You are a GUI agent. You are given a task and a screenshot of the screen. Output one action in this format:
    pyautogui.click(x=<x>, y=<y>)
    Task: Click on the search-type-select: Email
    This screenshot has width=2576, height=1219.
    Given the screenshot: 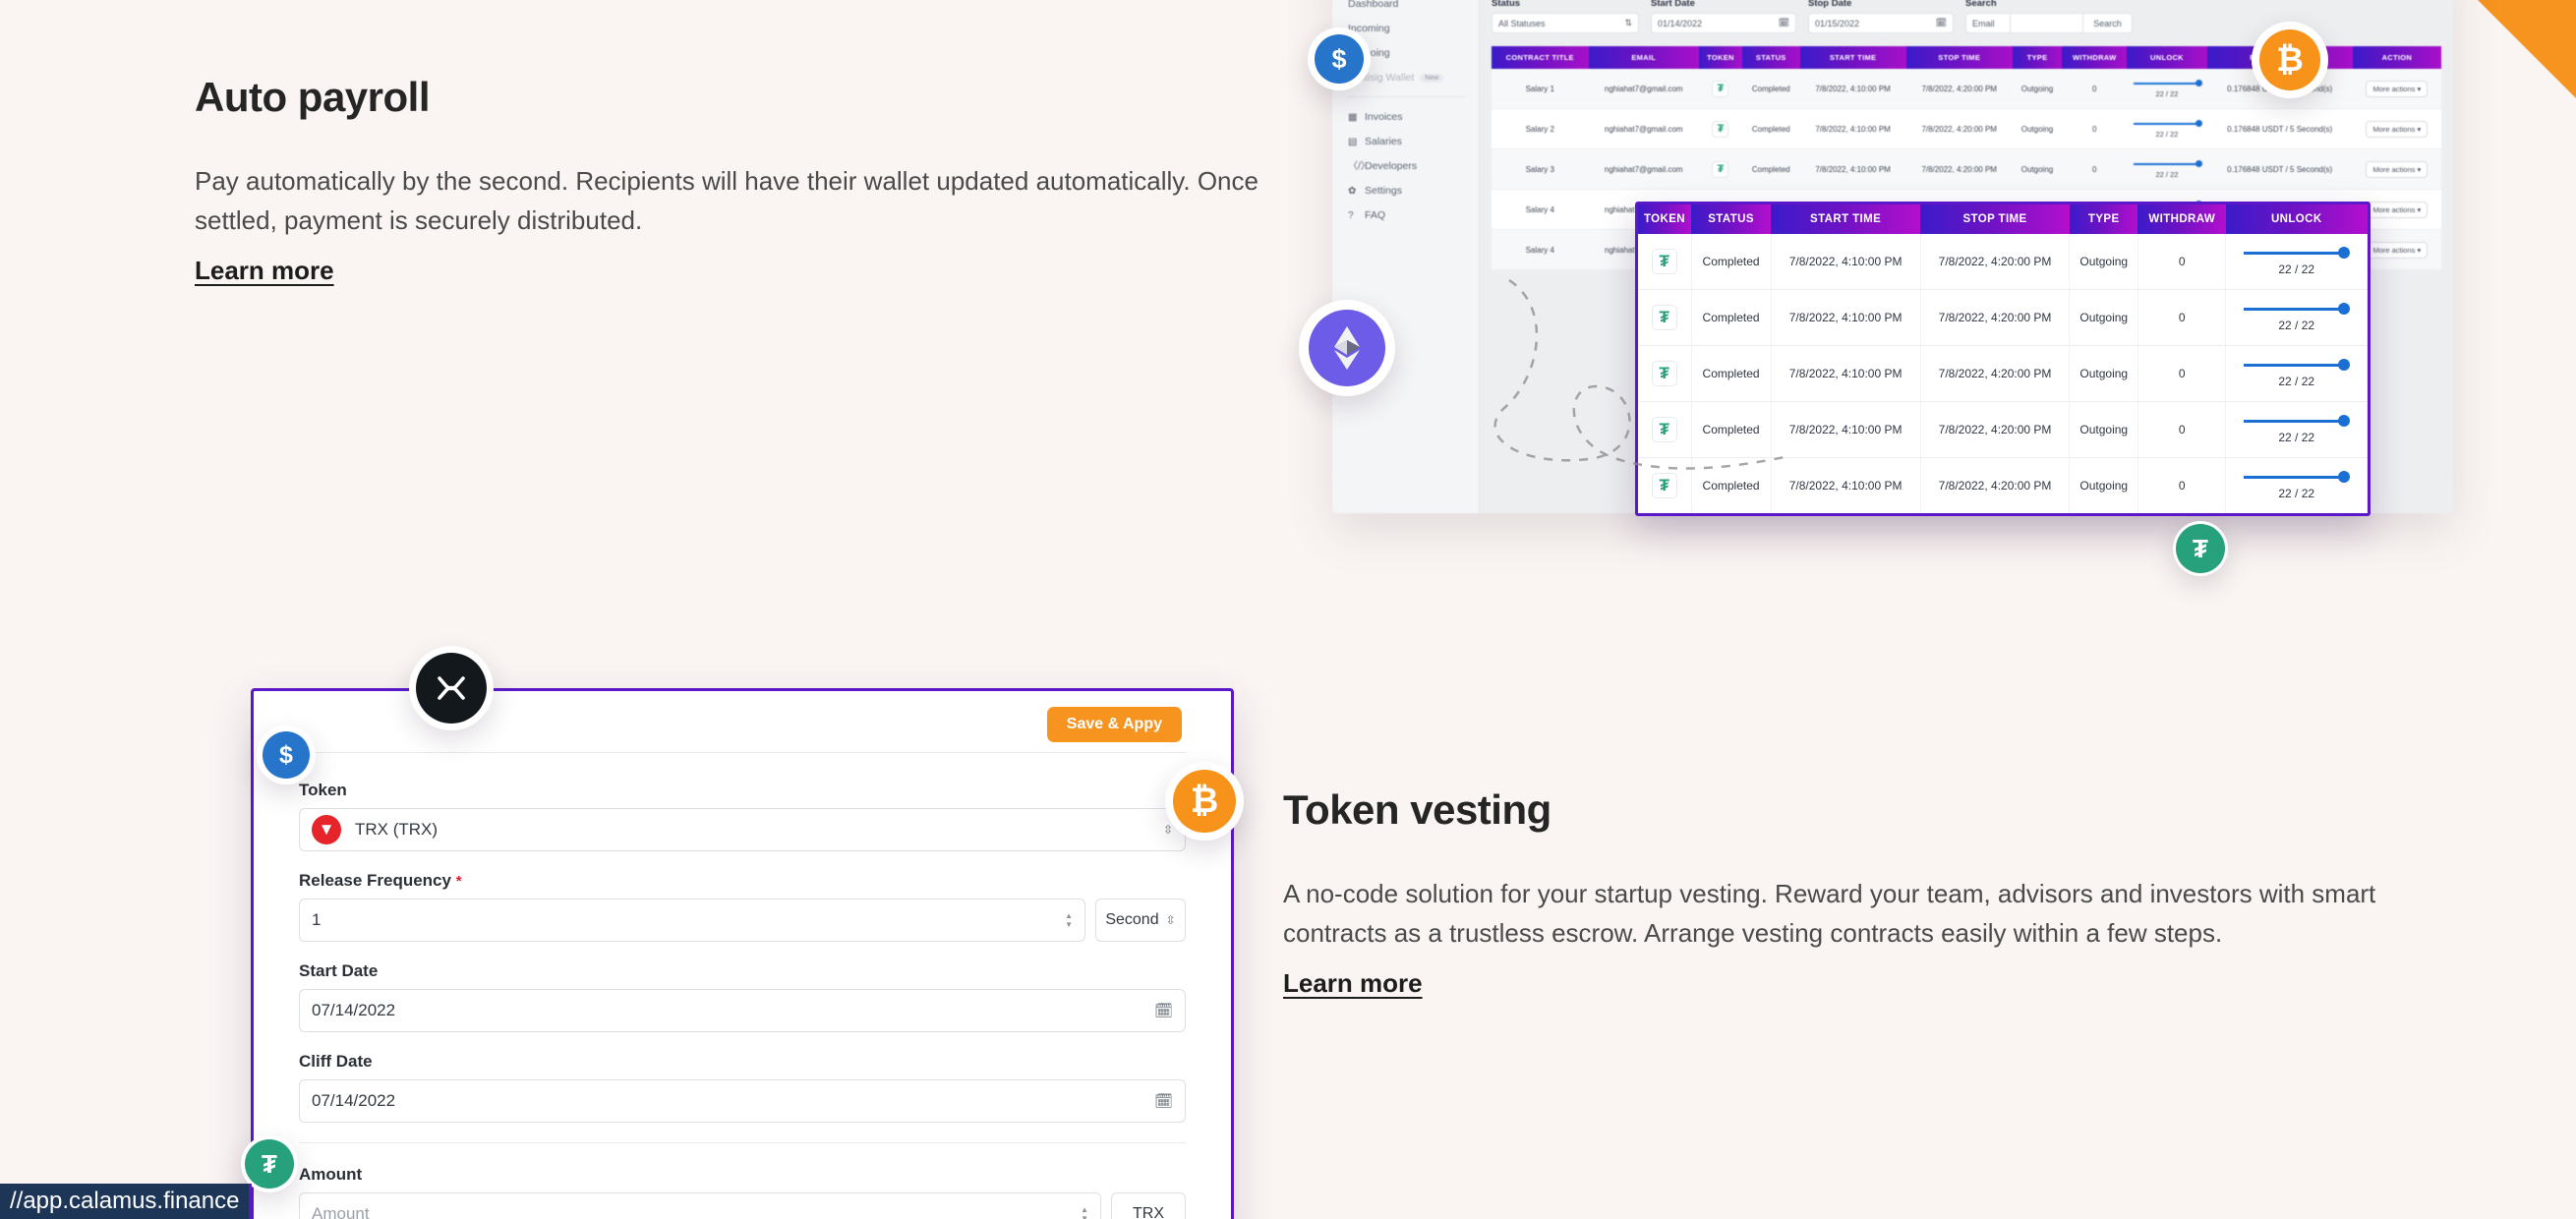 What is the action you would take?
    pyautogui.click(x=1988, y=23)
    